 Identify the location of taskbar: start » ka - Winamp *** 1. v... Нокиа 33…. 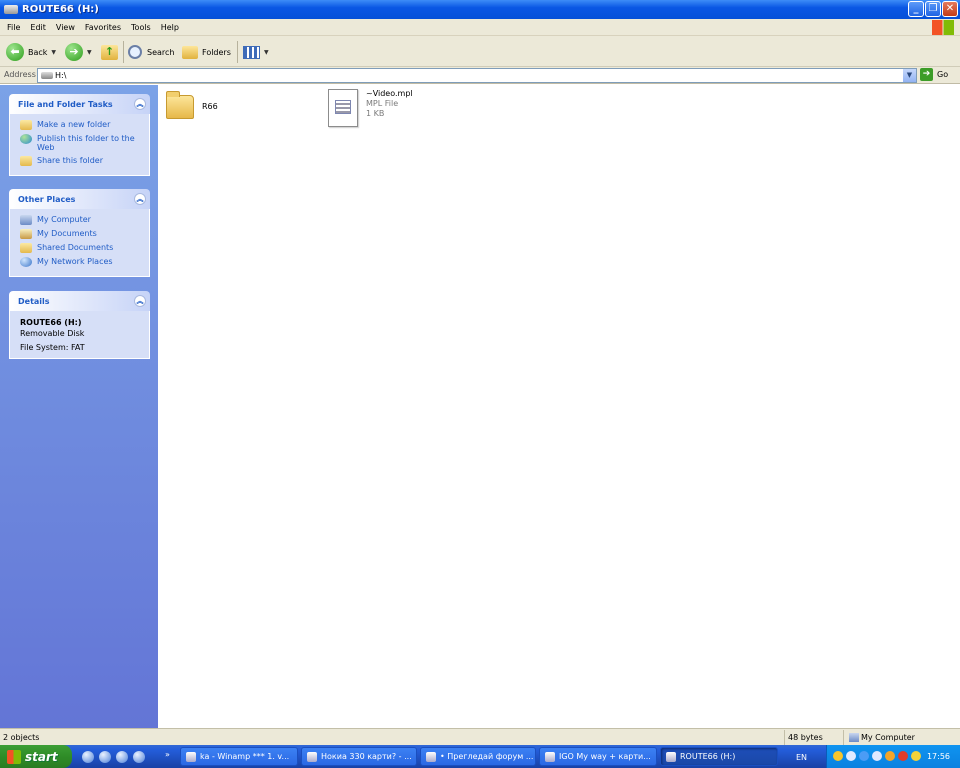
(480, 756).